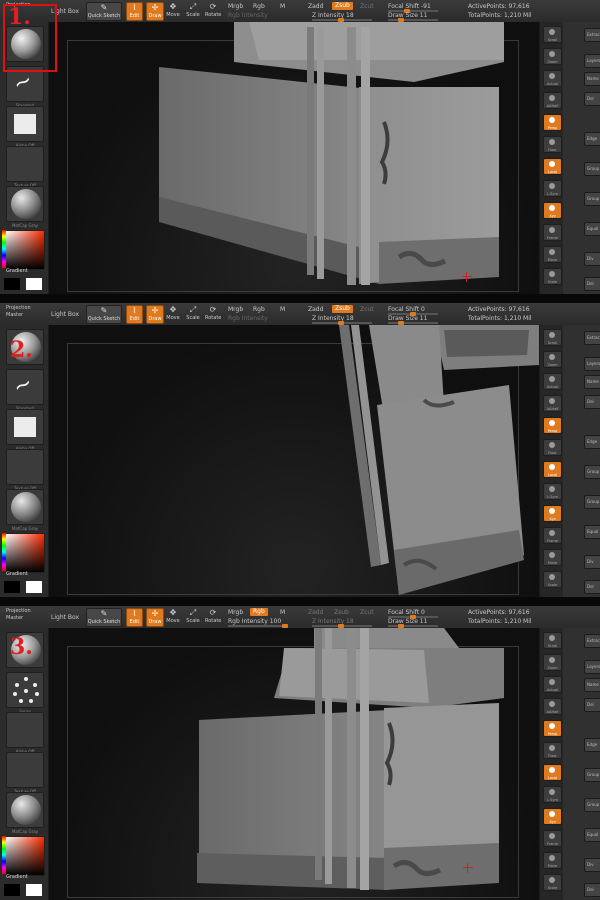  Describe the element at coordinates (367, 309) in the screenshot. I see `zcut-toggle: Zcut` at that location.